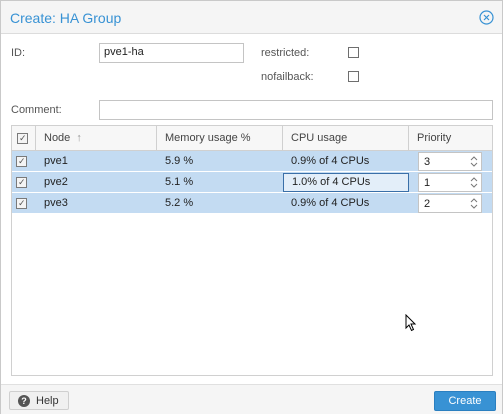 The width and height of the screenshot is (503, 414). I want to click on column-header-priority: Priority, so click(450, 138).